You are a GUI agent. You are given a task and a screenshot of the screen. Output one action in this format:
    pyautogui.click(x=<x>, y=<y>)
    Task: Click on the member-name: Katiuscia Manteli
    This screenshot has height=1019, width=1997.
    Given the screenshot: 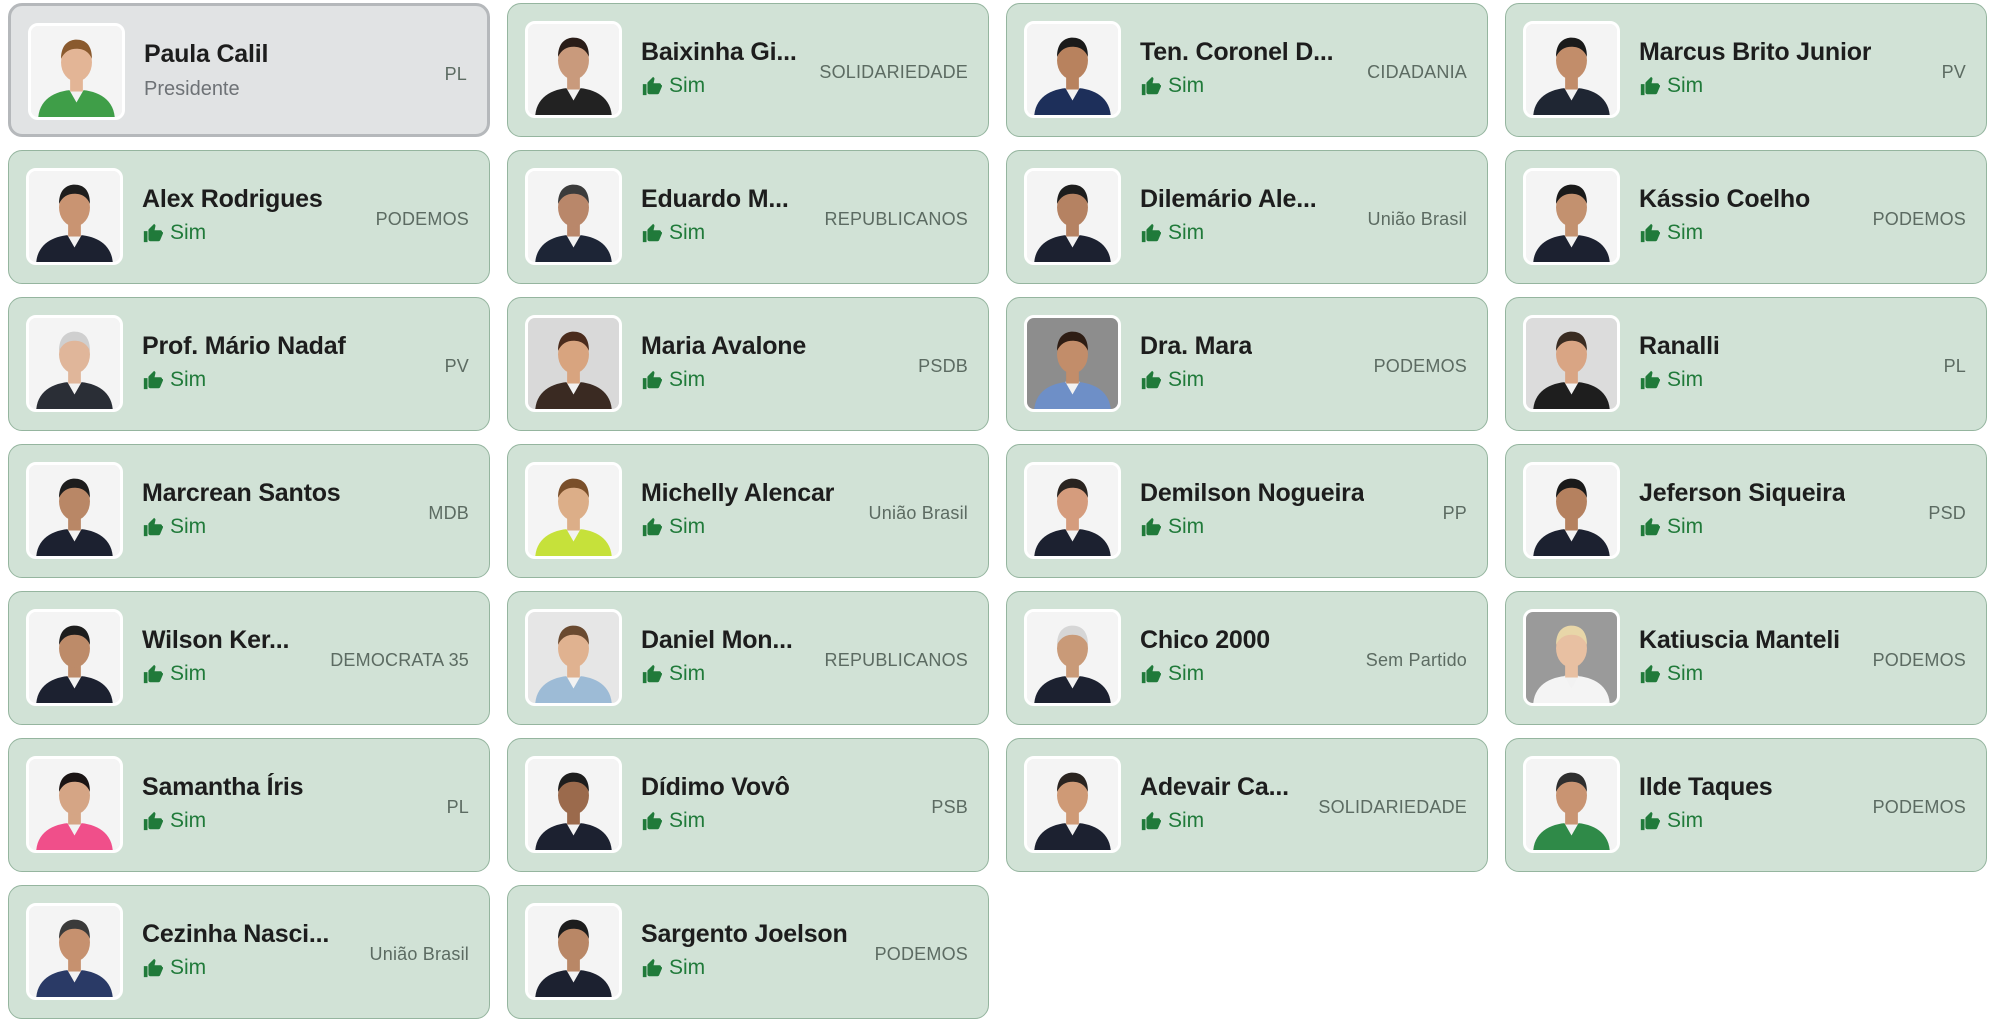 What is the action you would take?
    pyautogui.click(x=1739, y=640)
    